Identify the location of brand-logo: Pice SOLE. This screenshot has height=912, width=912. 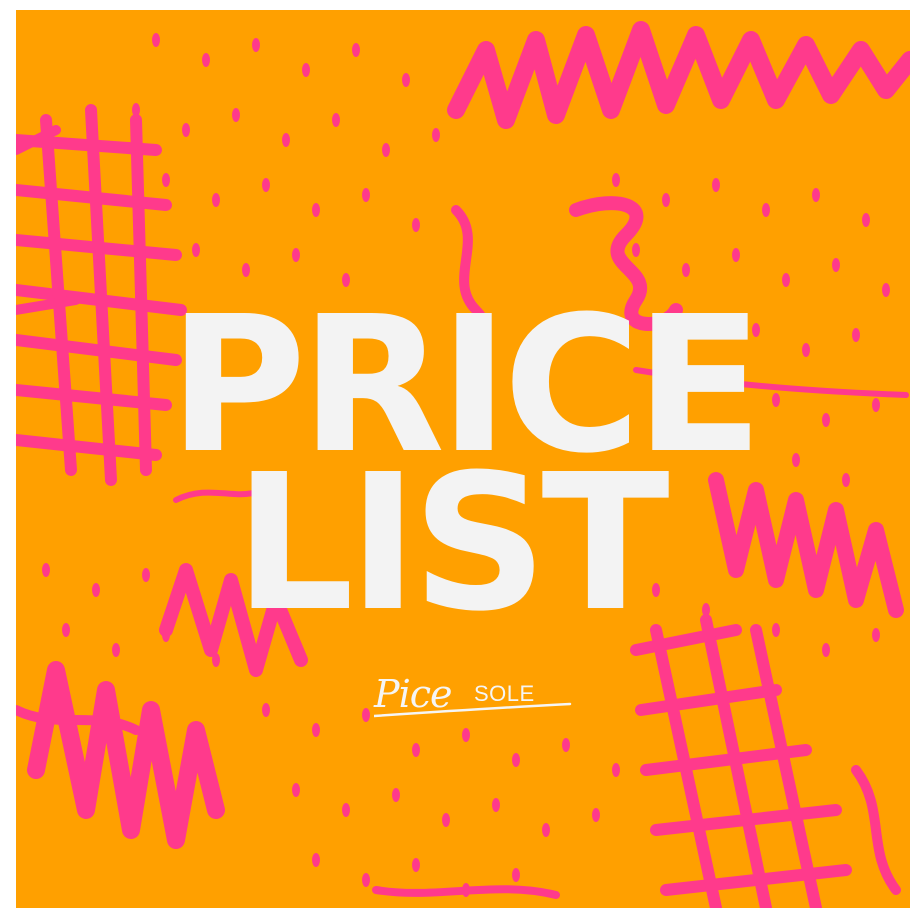
(474, 702).